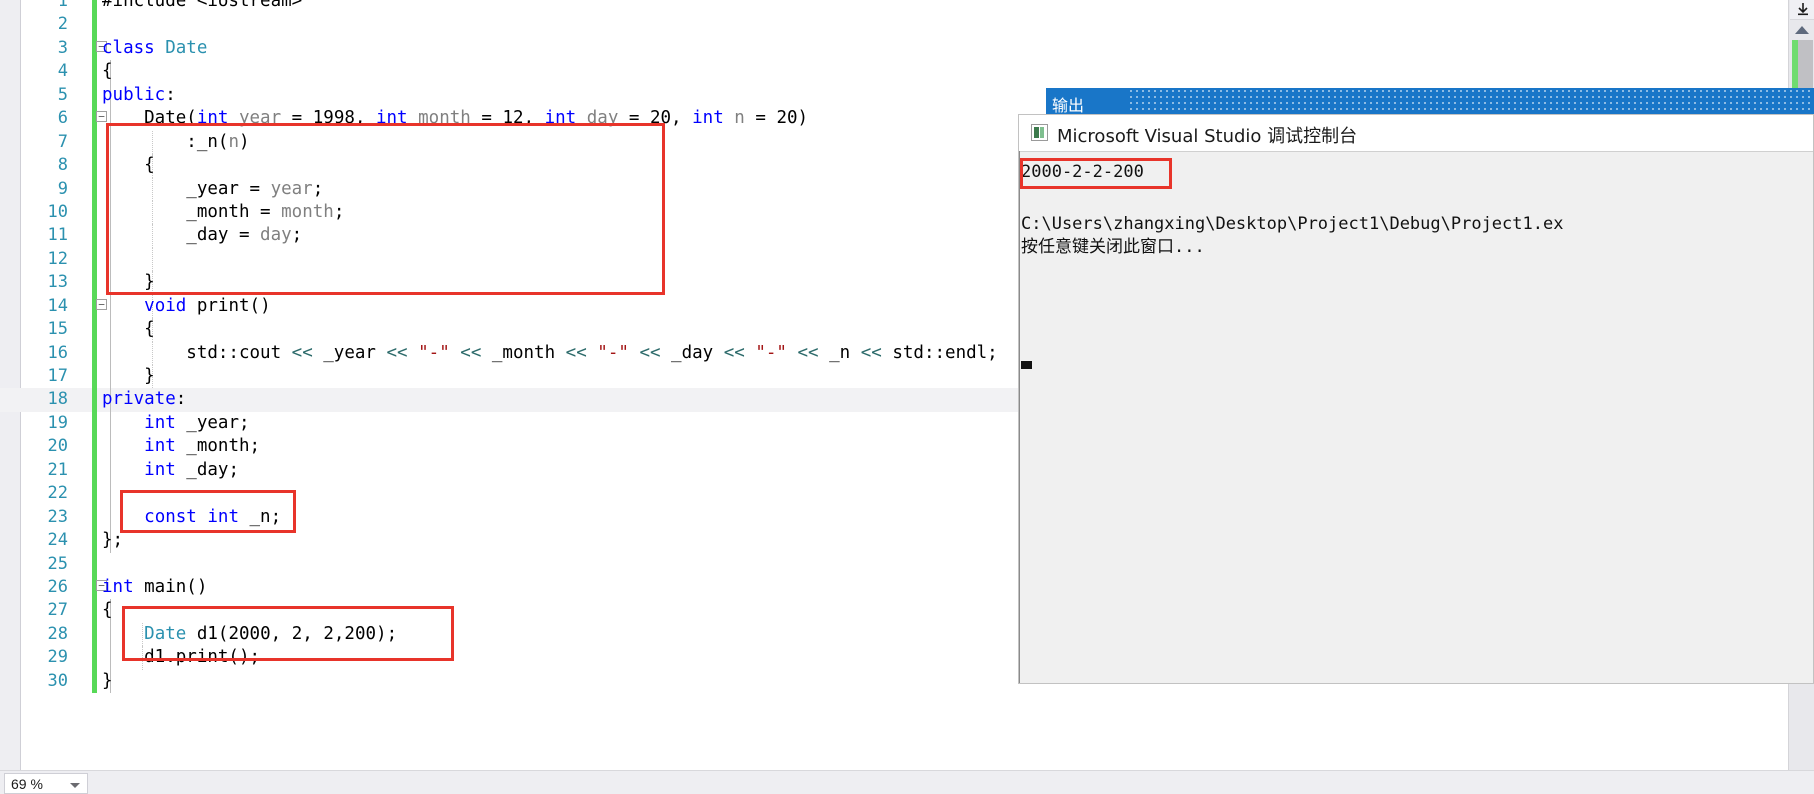 This screenshot has height=794, width=1814. Describe the element at coordinates (57, 563) in the screenshot. I see `line-number: 25` at that location.